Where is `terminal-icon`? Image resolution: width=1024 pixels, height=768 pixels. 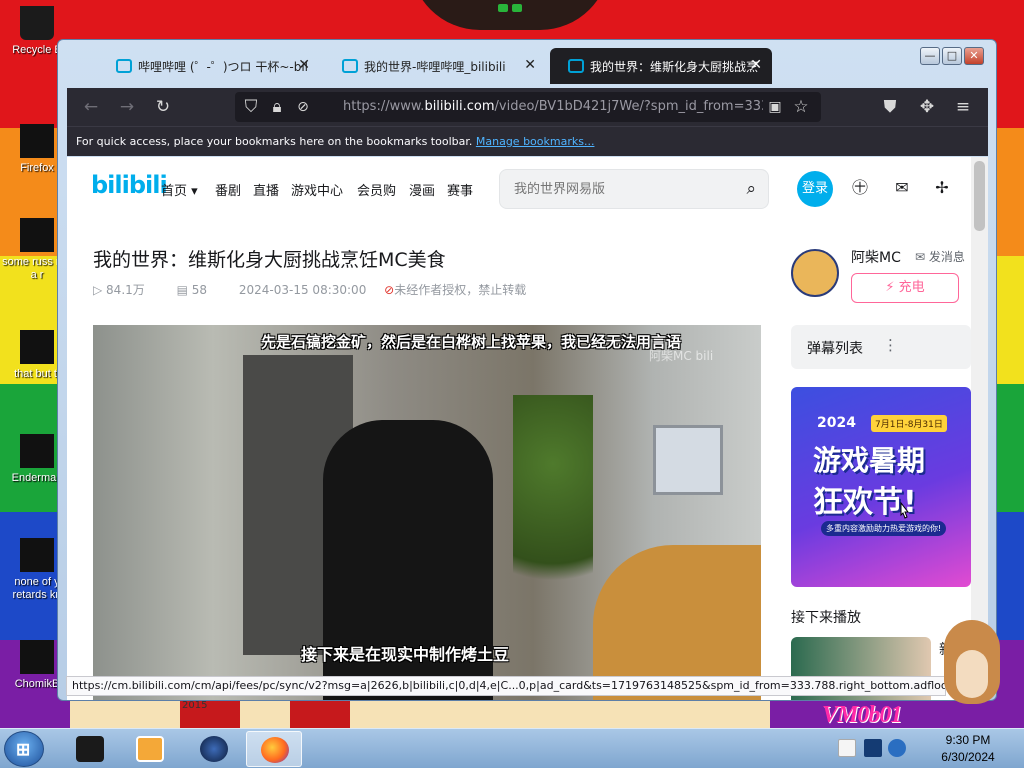 terminal-icon is located at coordinates (90, 749).